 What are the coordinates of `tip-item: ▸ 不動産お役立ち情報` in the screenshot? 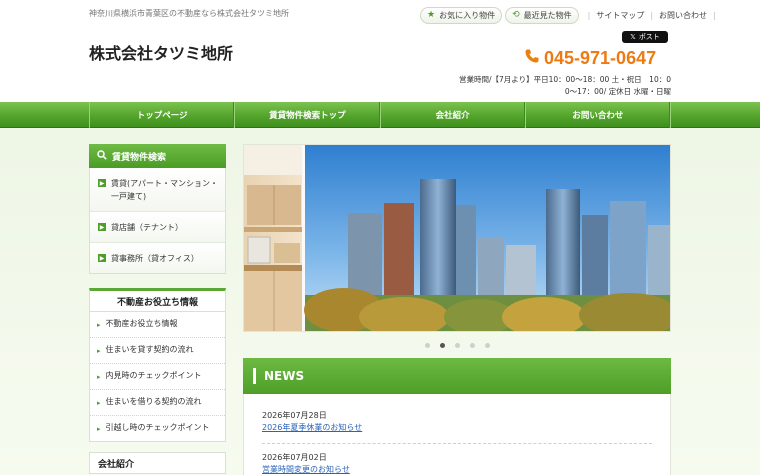 It's located at (157, 325).